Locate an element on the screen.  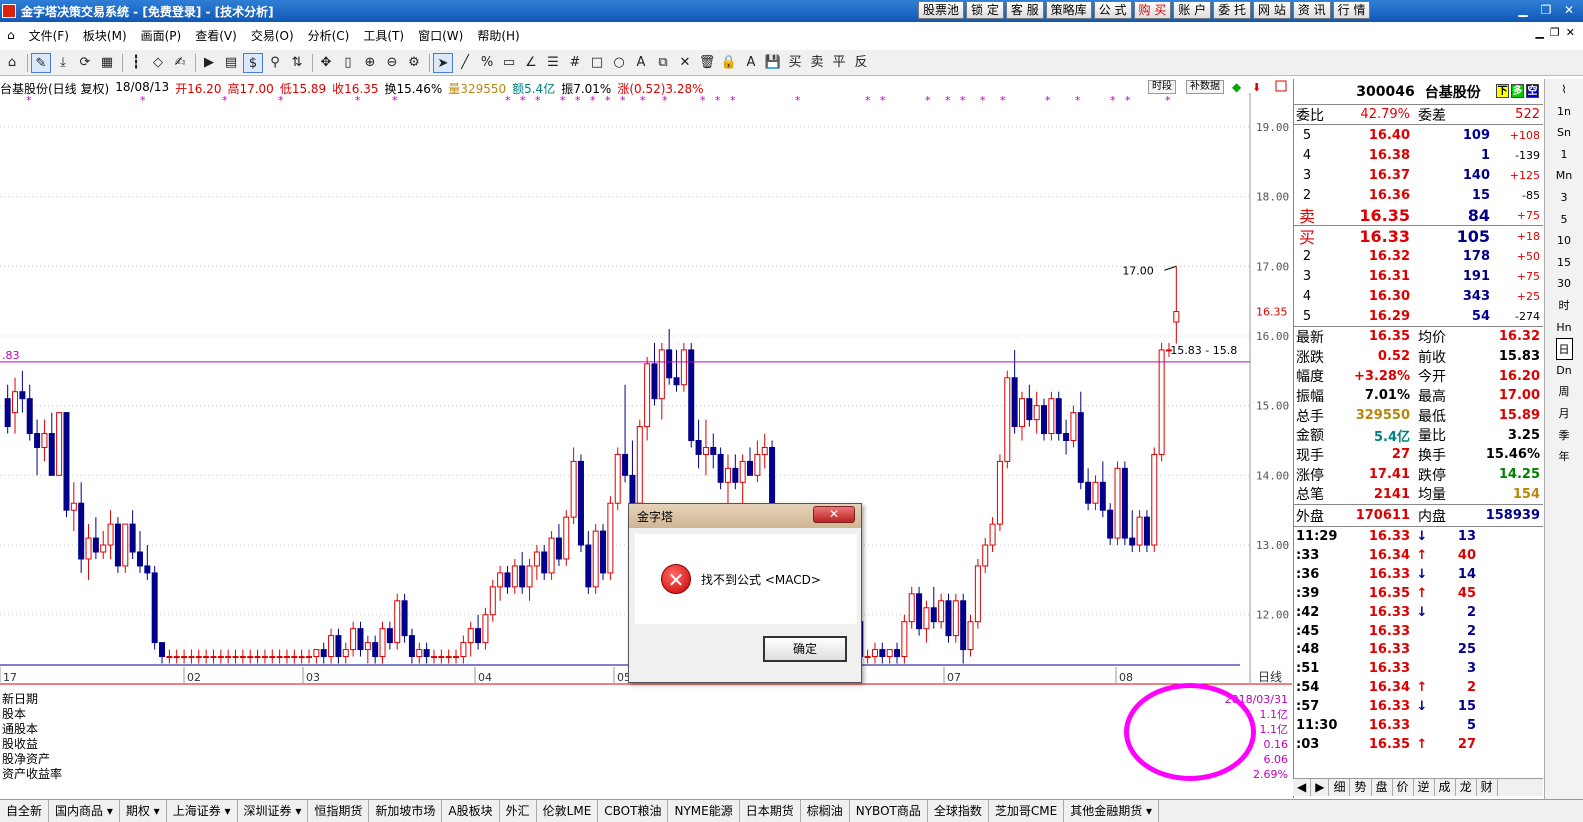
quick-button: 委 托 is located at coordinates (1232, 10).